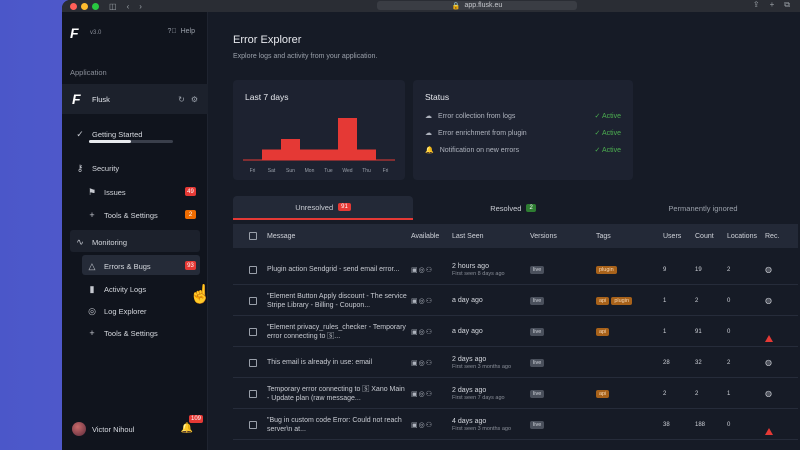 This screenshot has height=450, width=800. Describe the element at coordinates (469, 390) in the screenshot. I see `last-seen-value: 2 days ago` at that location.